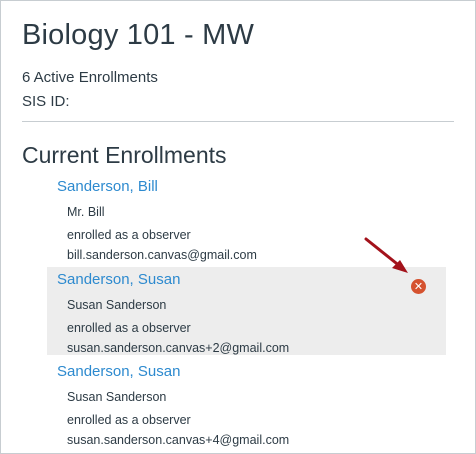 The height and width of the screenshot is (454, 476). I want to click on enrollment-display-name: Mr. Bill, so click(86, 212).